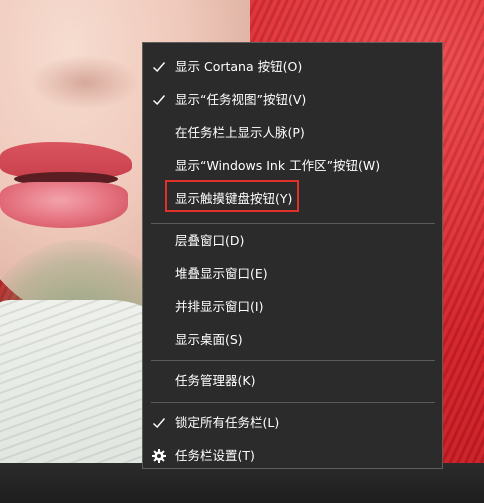  I want to click on menu-item-show-task-view-button: 显示“任务视图”按钮(V), so click(292, 100).